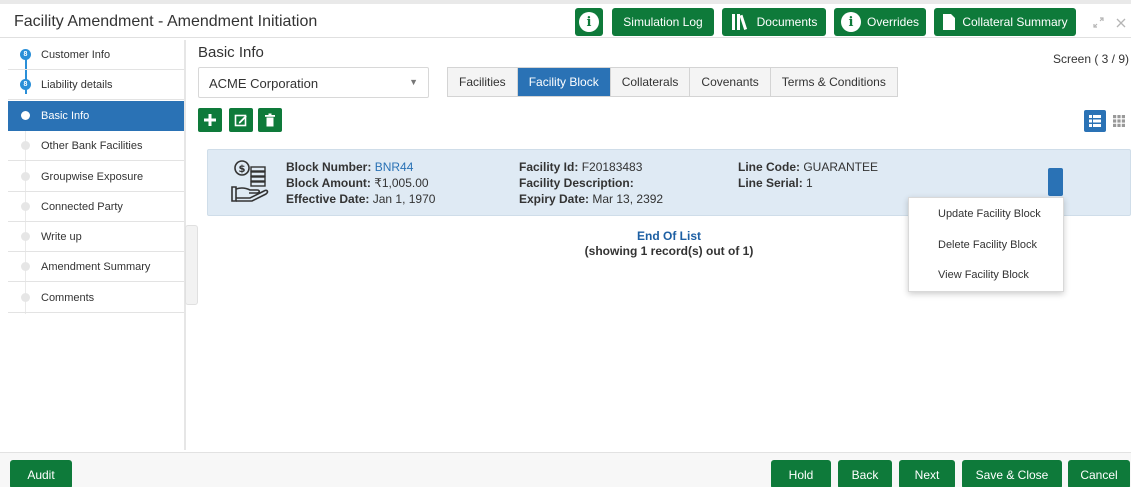 The width and height of the screenshot is (1131, 487). I want to click on documents-icon, so click(741, 22).